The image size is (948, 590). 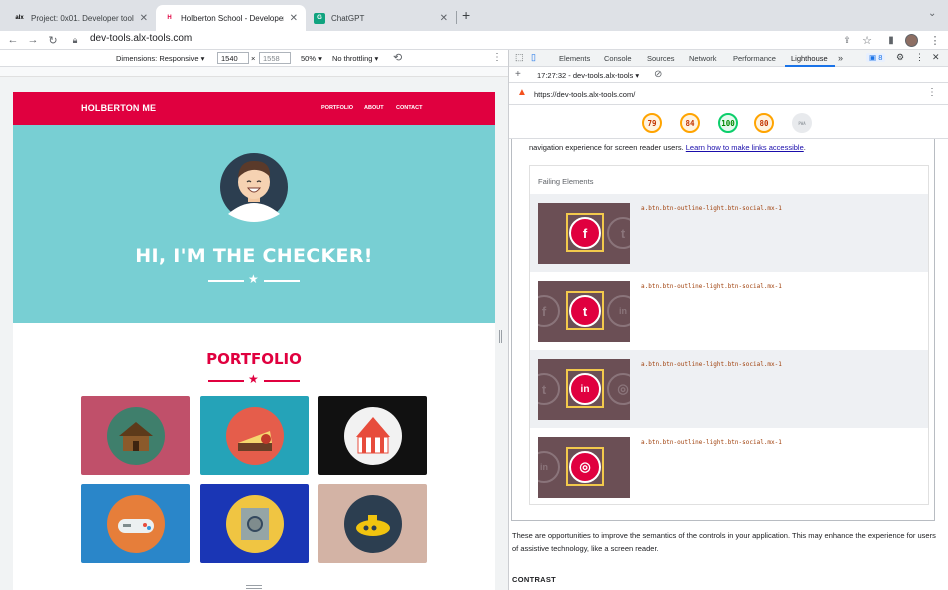 What do you see at coordinates (584, 467) in the screenshot?
I see `element-screenshot: in ◎` at bounding box center [584, 467].